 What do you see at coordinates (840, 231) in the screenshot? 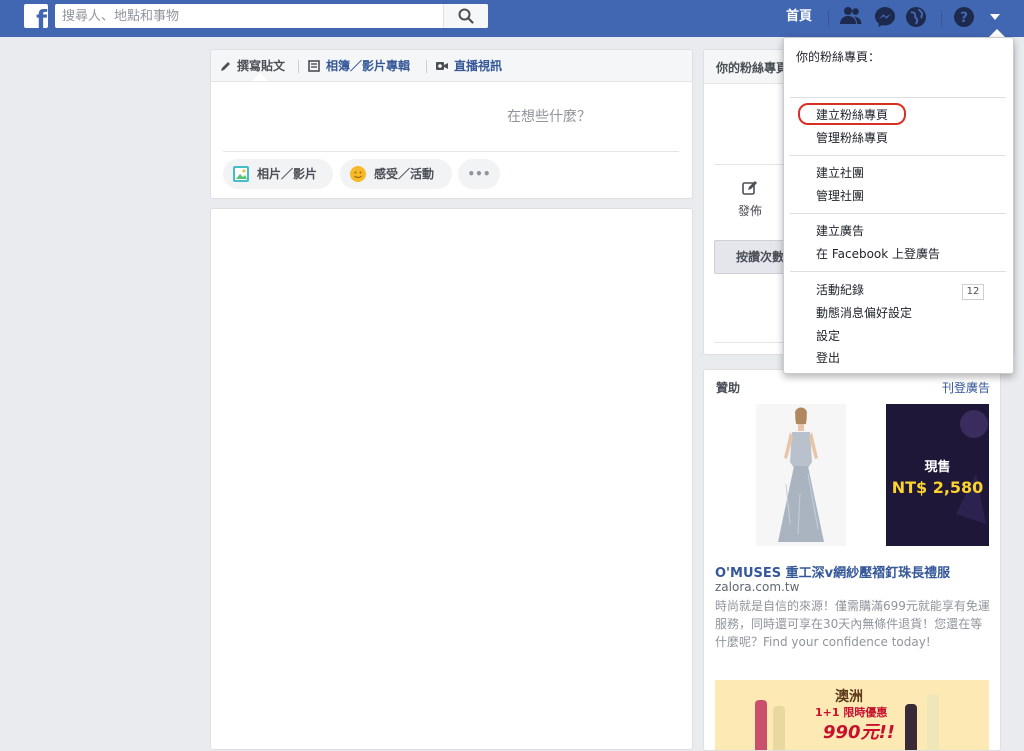
I see `menu-item-create-ad: 建立廣告` at bounding box center [840, 231].